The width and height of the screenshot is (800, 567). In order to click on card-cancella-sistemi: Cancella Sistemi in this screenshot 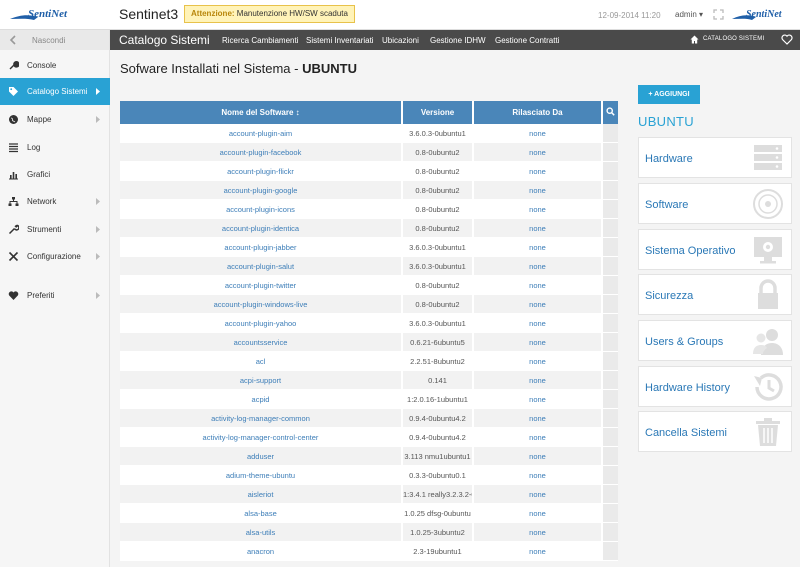, I will do `click(715, 431)`.